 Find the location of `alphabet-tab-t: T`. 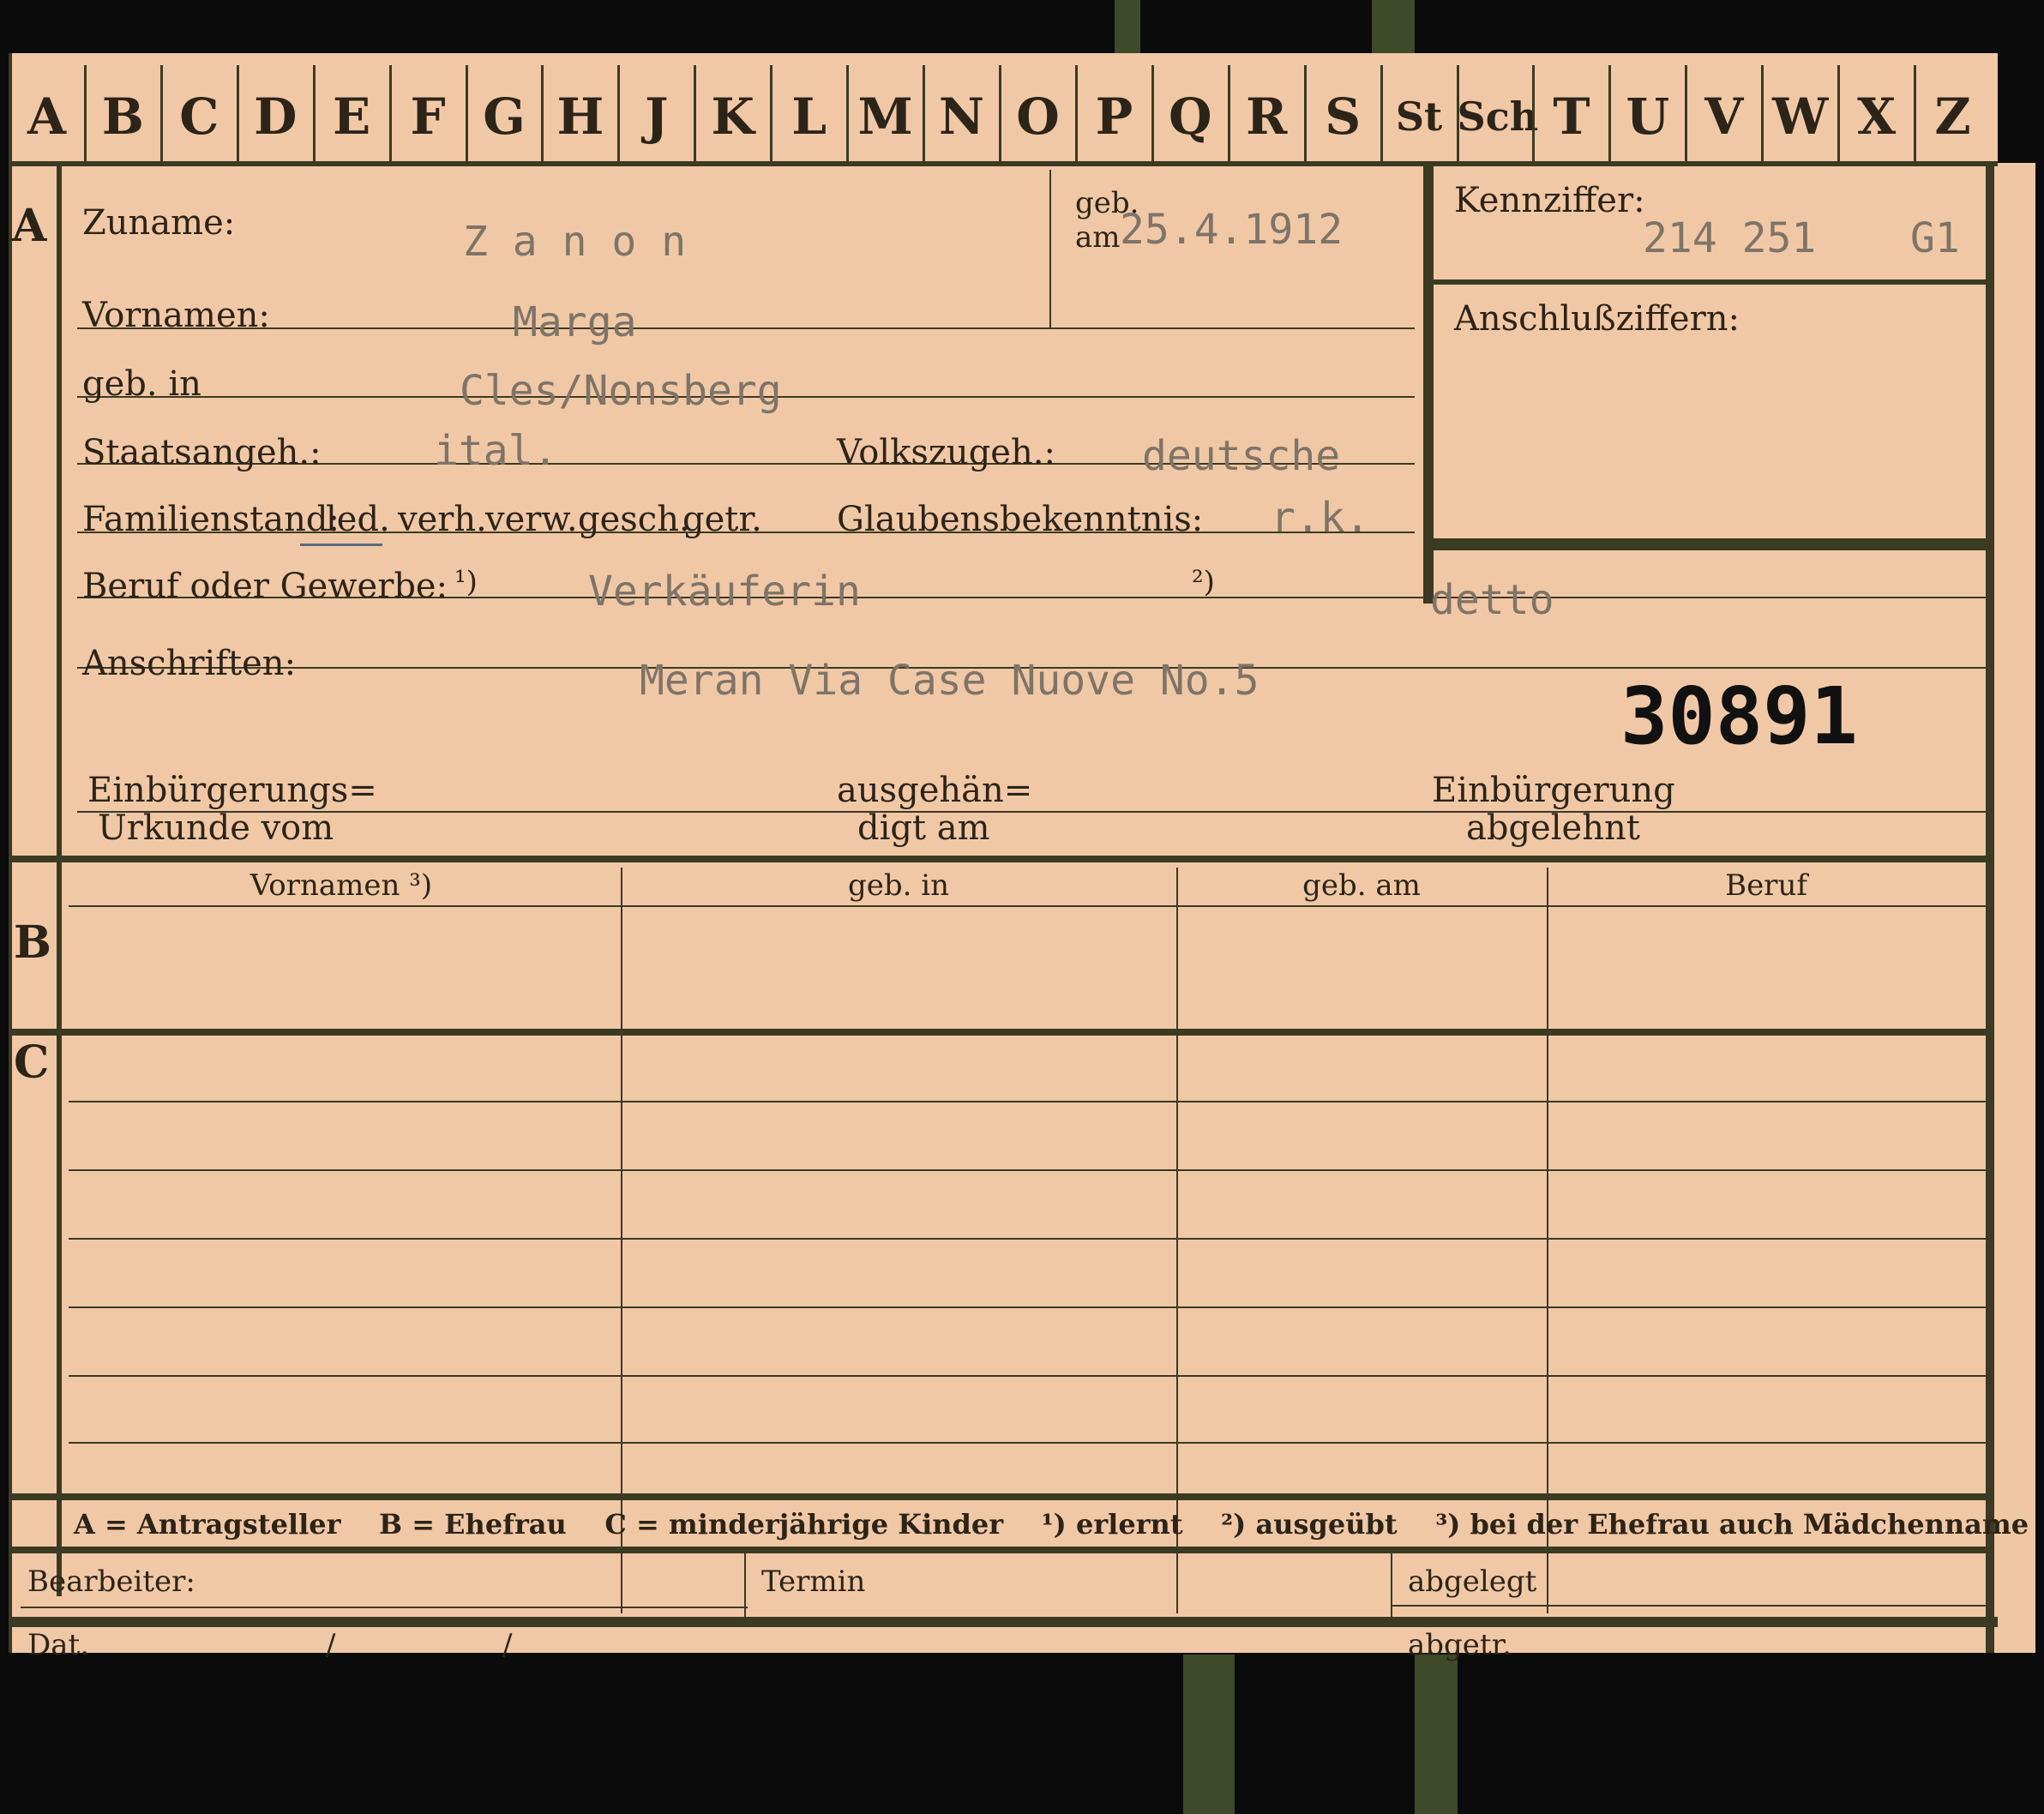

alphabet-tab-t: T is located at coordinates (1571, 116).